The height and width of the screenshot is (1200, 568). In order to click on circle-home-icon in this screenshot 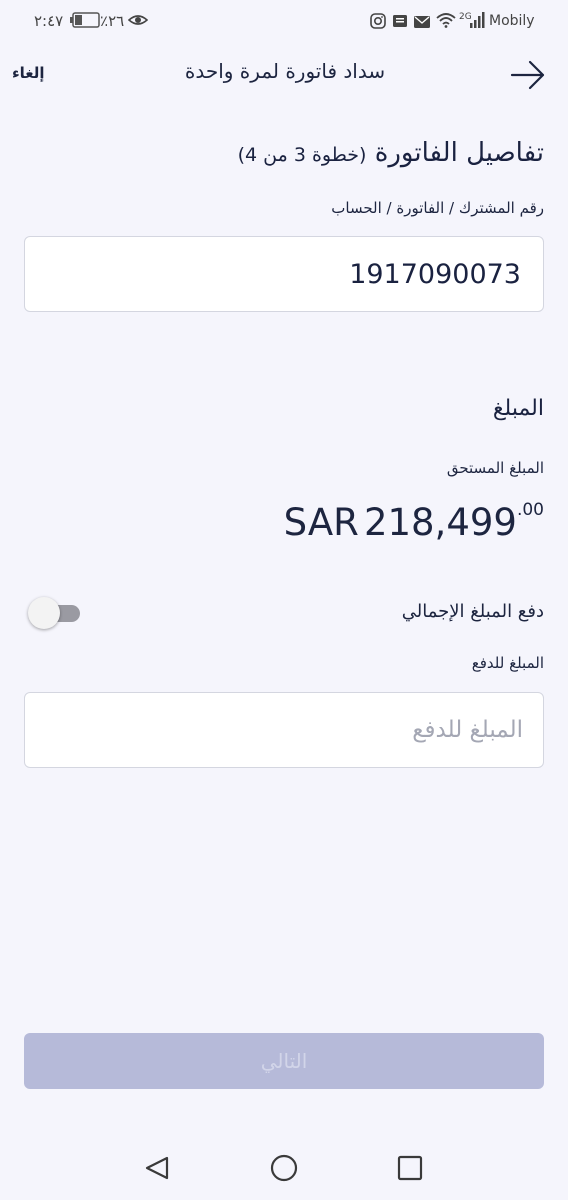, I will do `click(284, 1168)`.